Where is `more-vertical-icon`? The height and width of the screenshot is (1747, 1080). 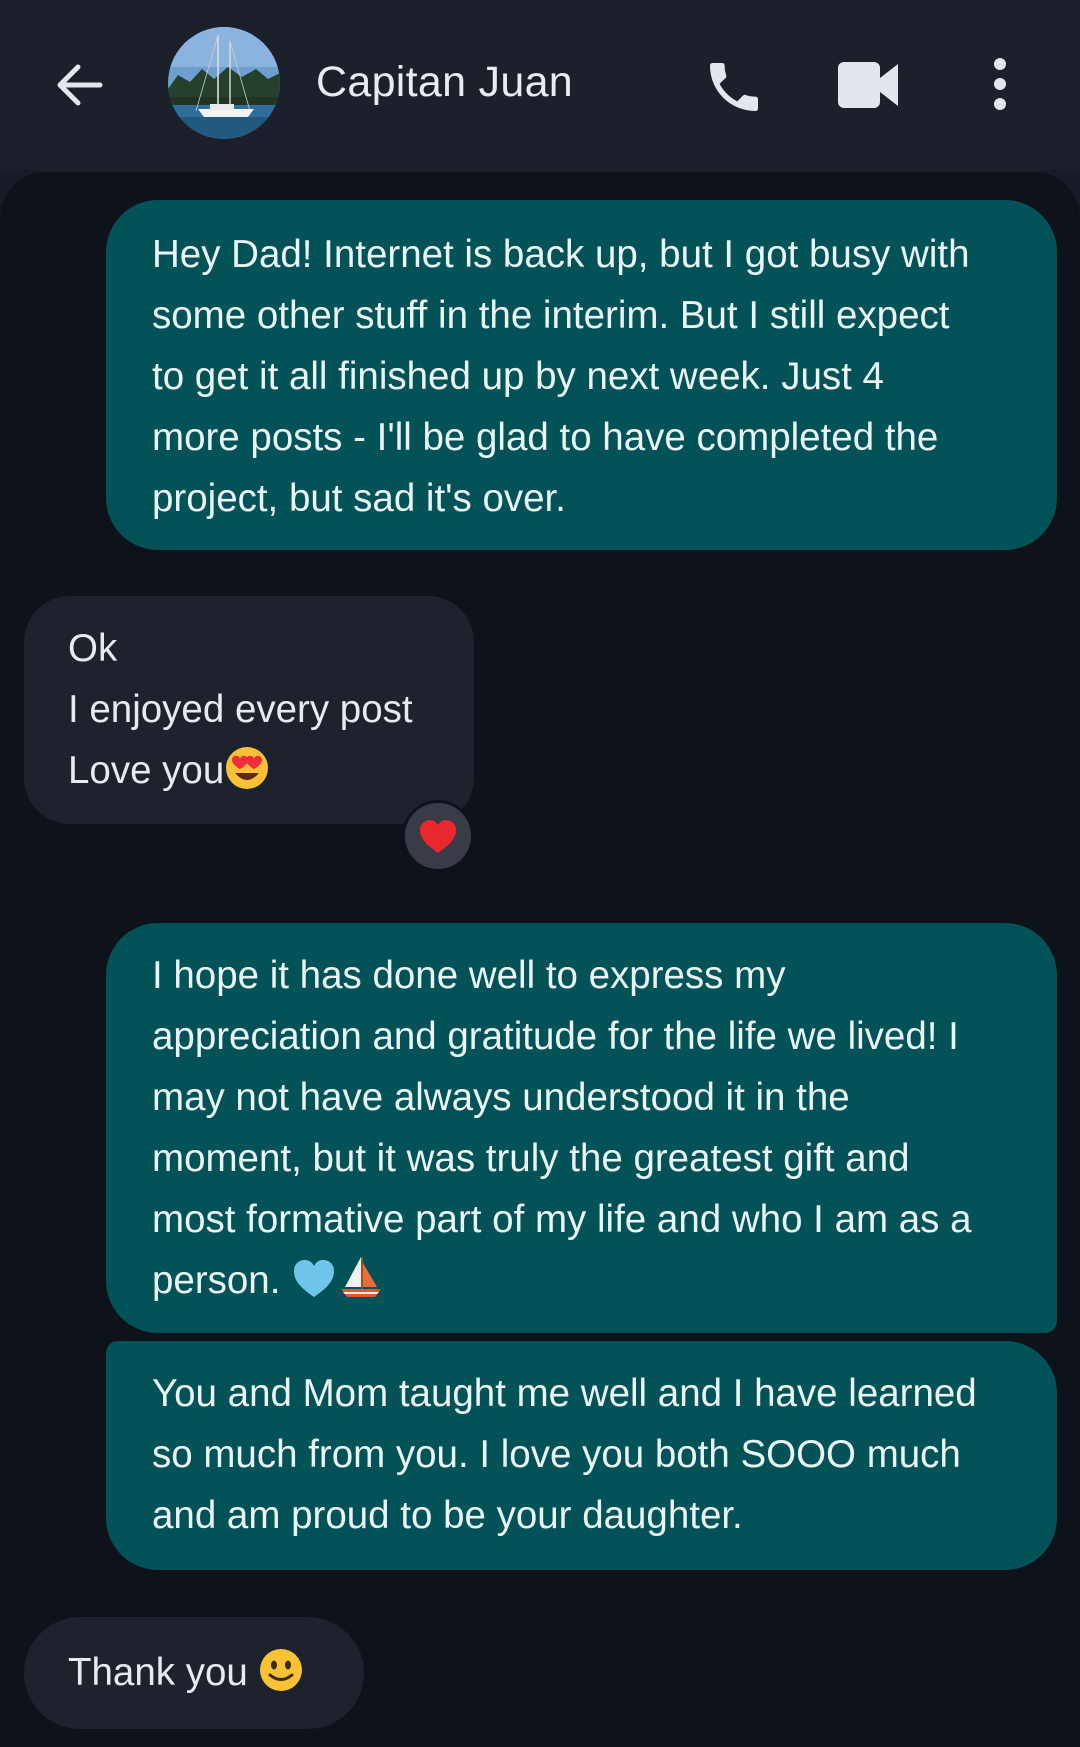
more-vertical-icon is located at coordinates (1000, 84).